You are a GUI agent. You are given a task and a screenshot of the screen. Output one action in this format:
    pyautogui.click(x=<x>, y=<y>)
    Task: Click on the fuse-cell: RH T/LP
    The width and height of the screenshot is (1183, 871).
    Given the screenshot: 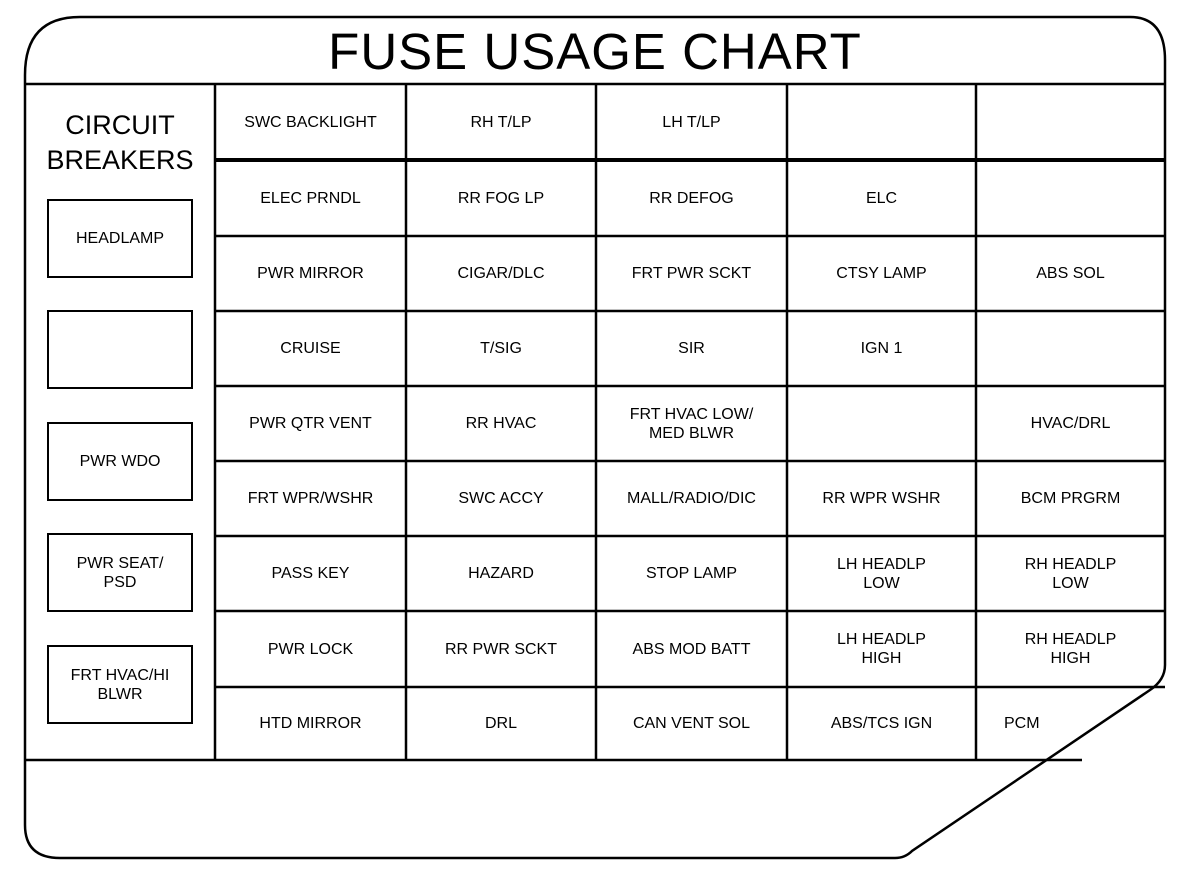 What is the action you would take?
    pyautogui.click(x=501, y=122)
    